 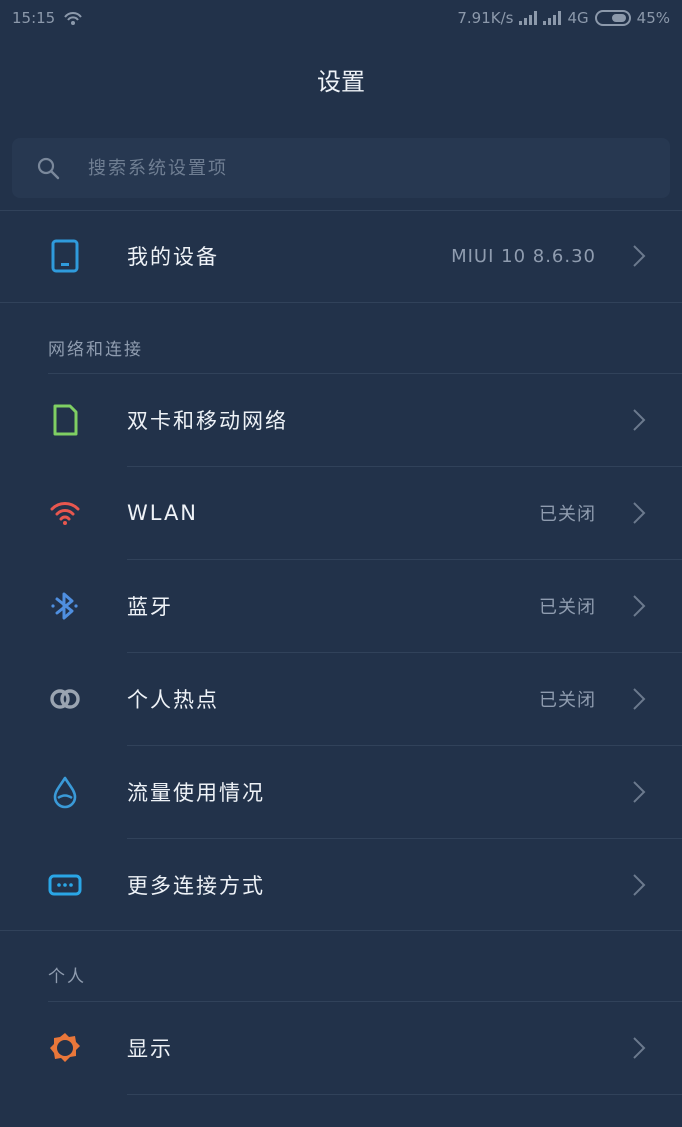 I want to click on search-bar, so click(x=341, y=168).